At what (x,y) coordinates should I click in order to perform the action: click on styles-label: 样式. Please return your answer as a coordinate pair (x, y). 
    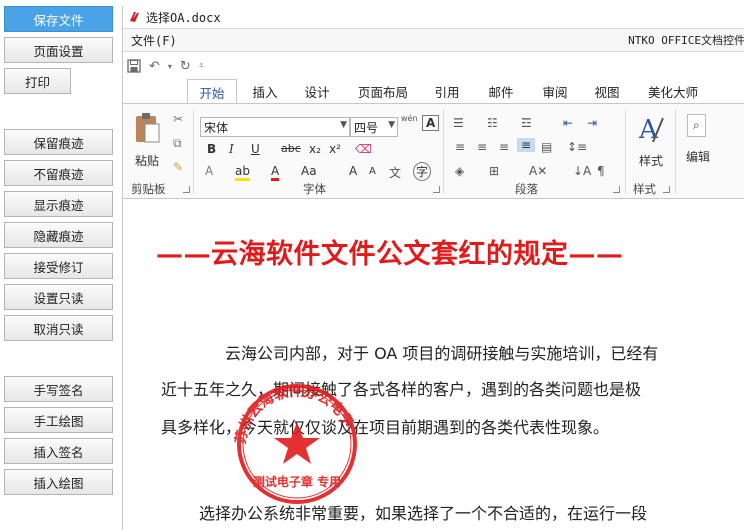
    Looking at the image, I should click on (651, 160).